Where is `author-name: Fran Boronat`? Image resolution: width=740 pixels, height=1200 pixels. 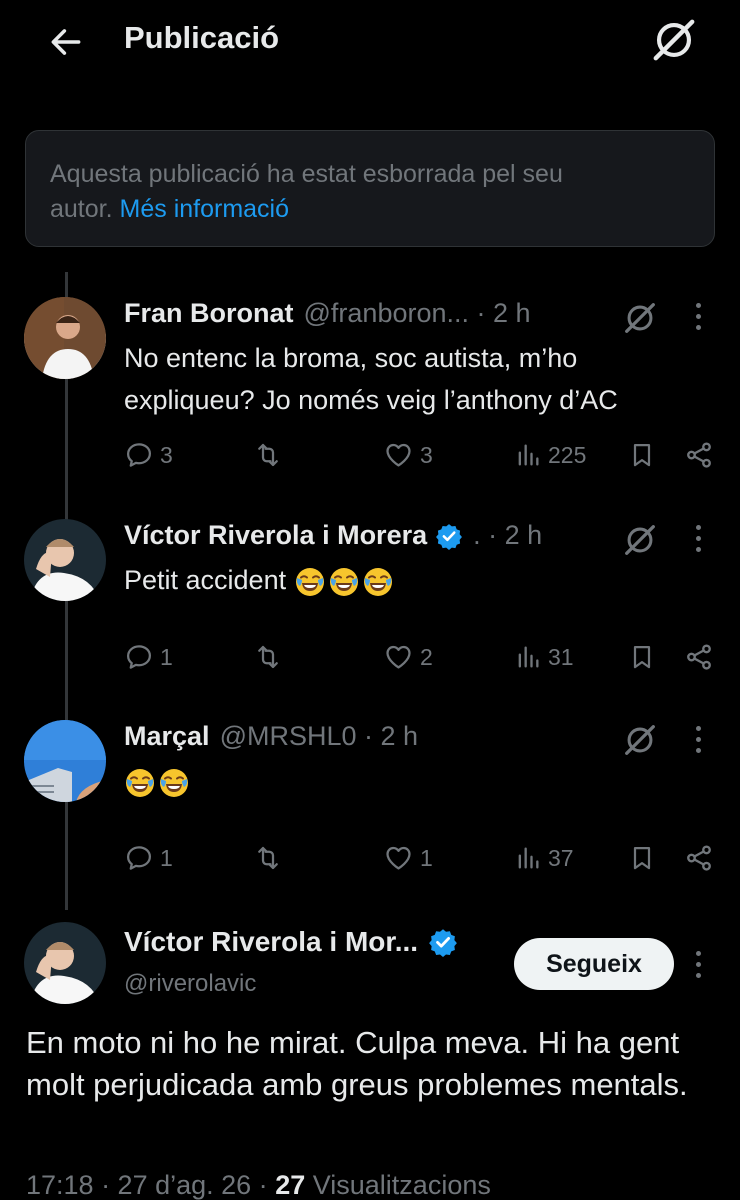
author-name: Fran Boronat is located at coordinates (209, 313).